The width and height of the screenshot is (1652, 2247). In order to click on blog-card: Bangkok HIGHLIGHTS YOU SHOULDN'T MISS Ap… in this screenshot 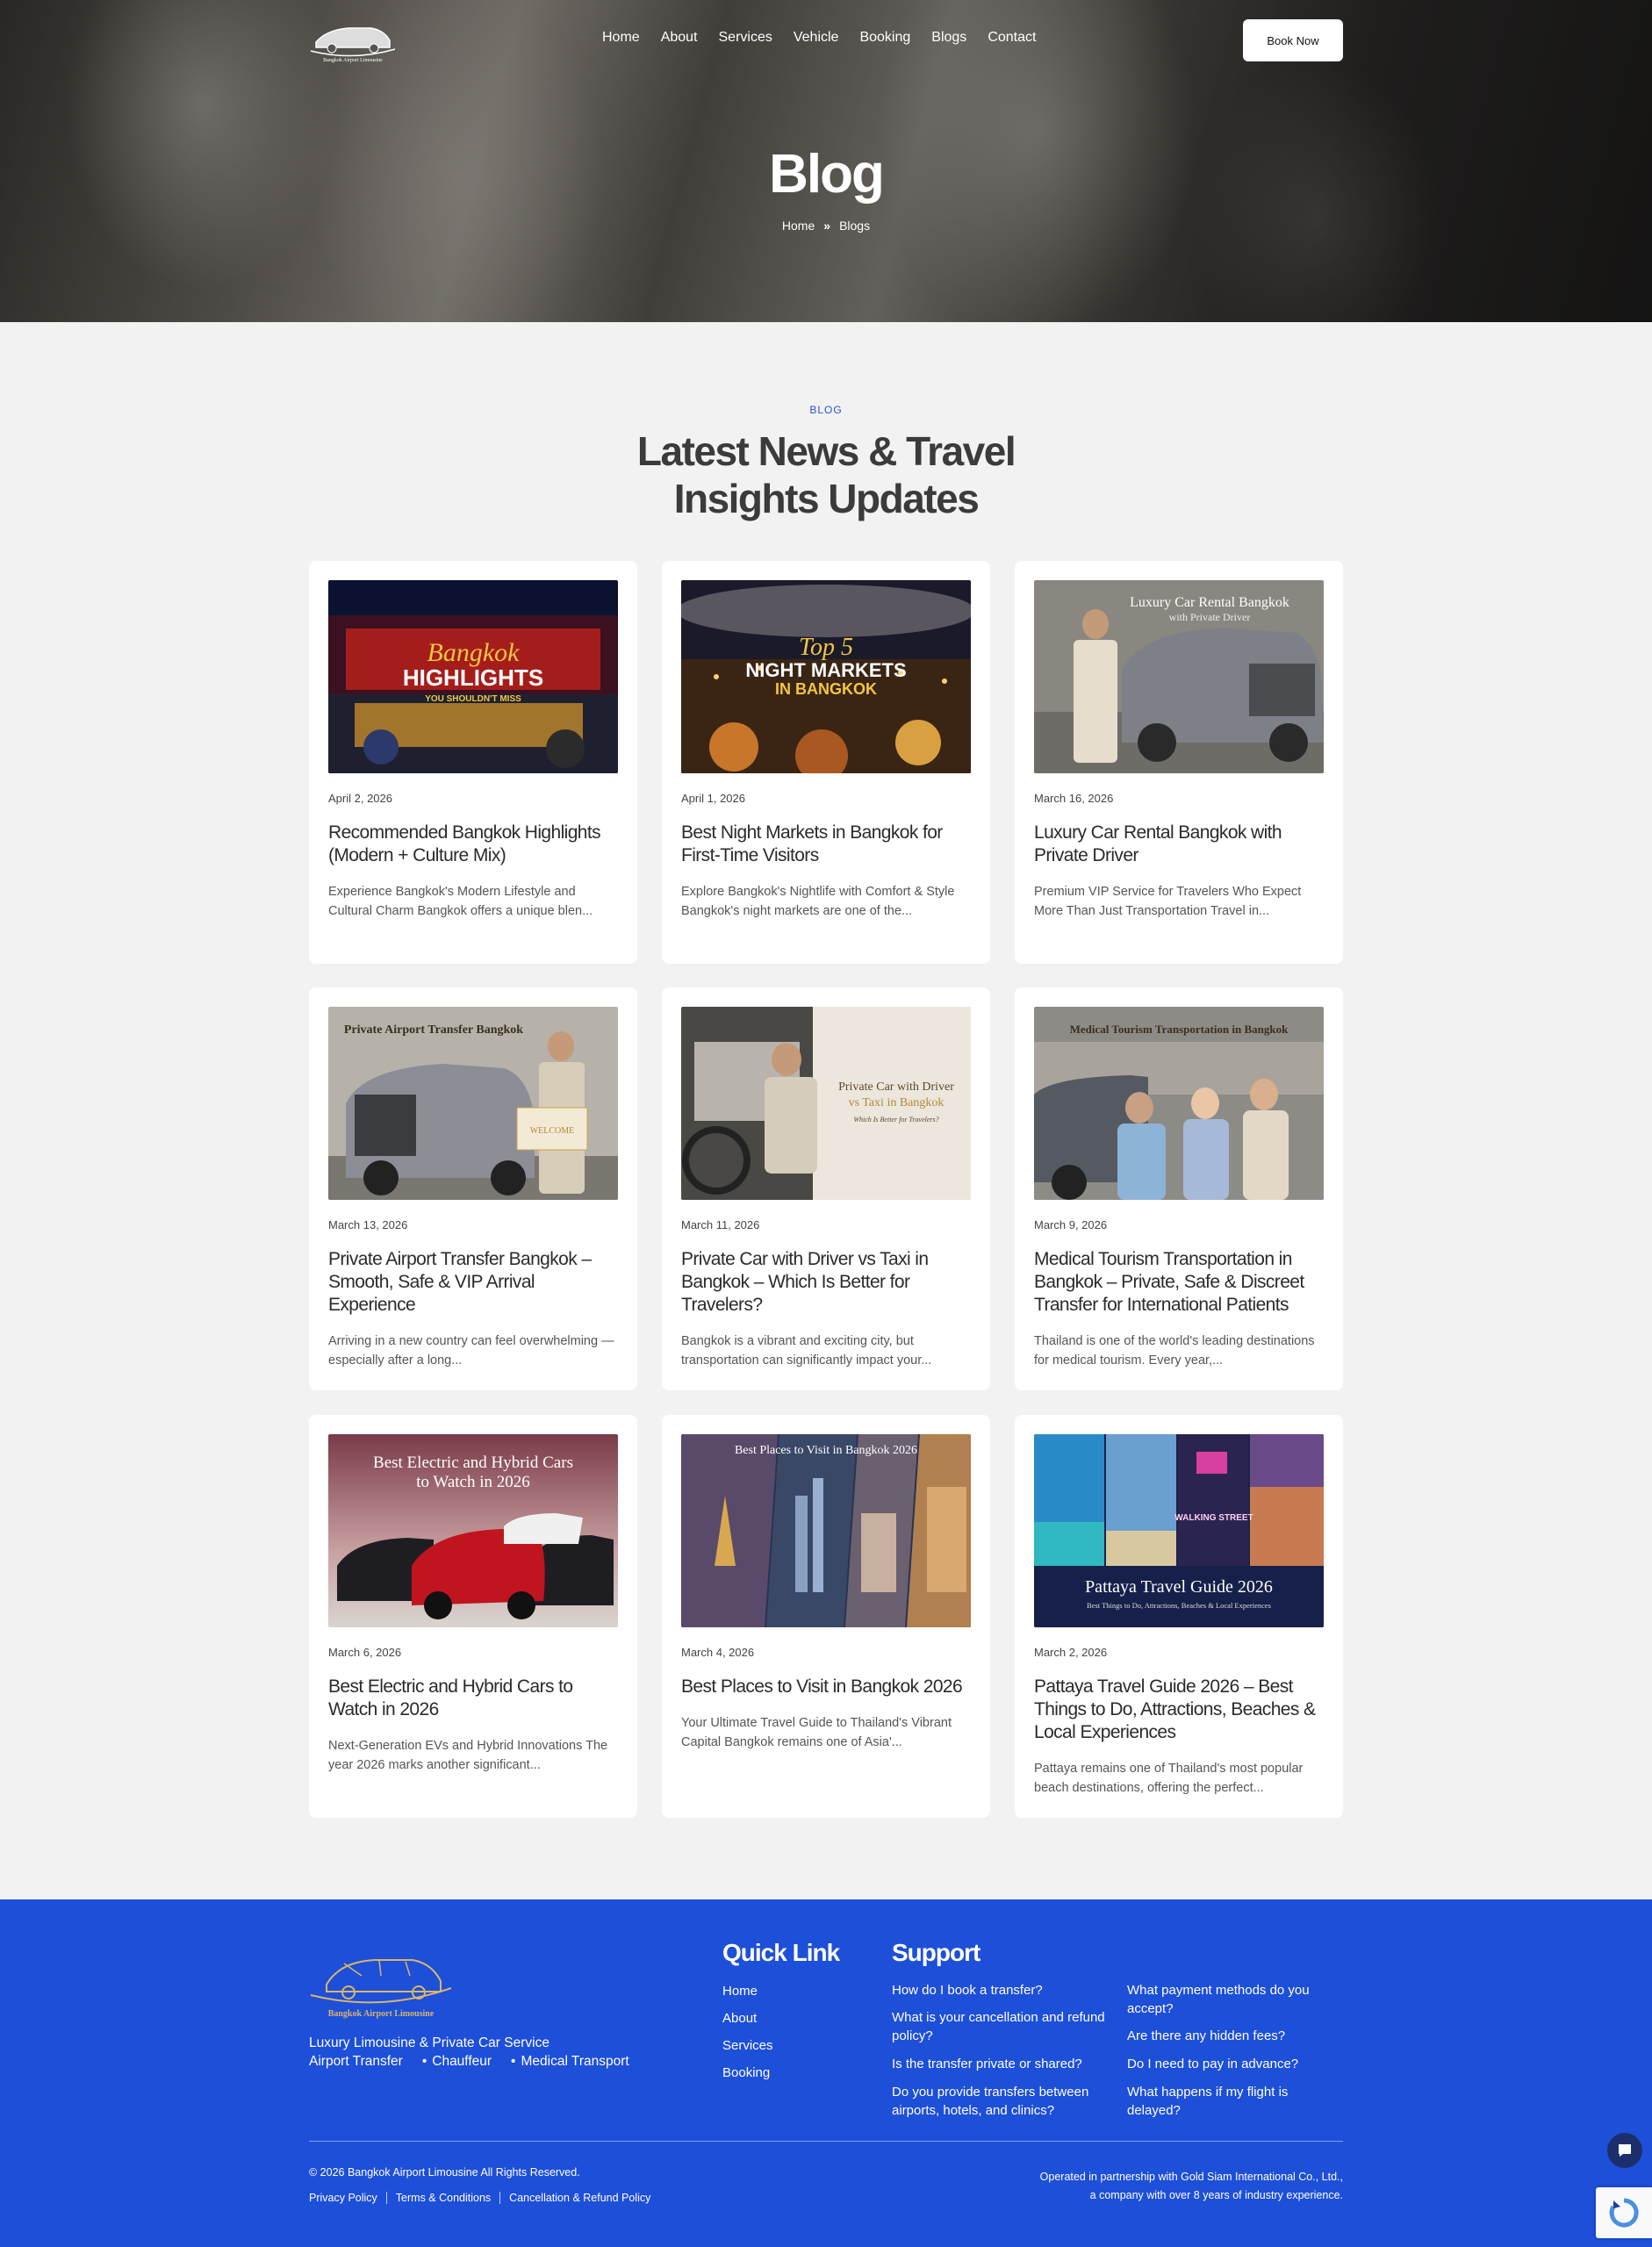, I will do `click(473, 762)`.